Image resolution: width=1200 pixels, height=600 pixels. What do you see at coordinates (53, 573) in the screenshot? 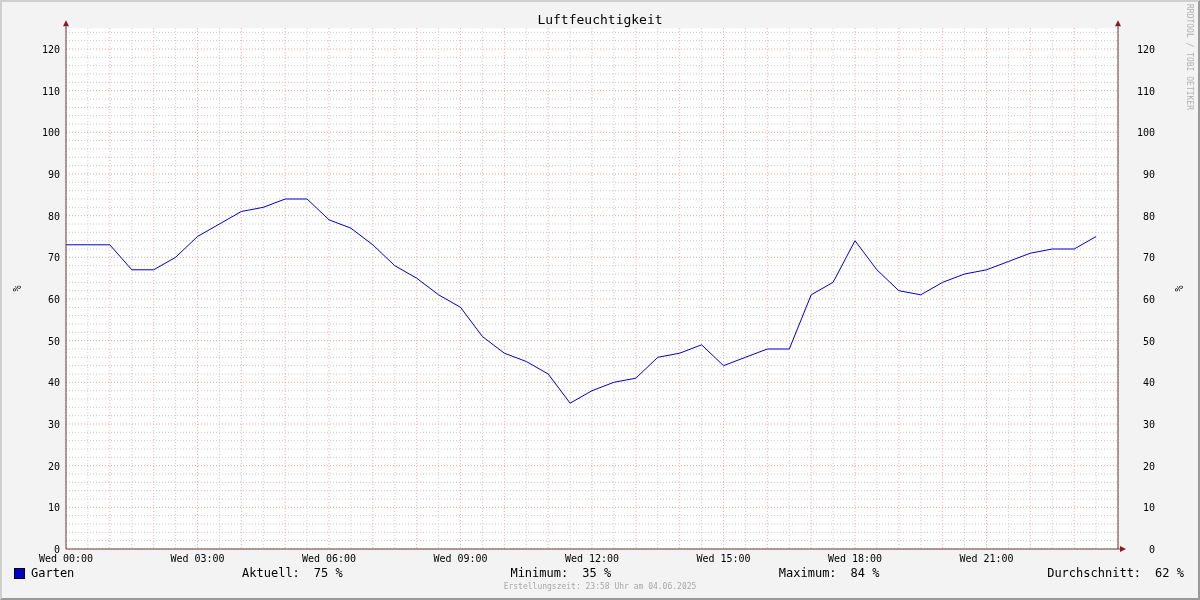
I see `legend-label: Garten` at bounding box center [53, 573].